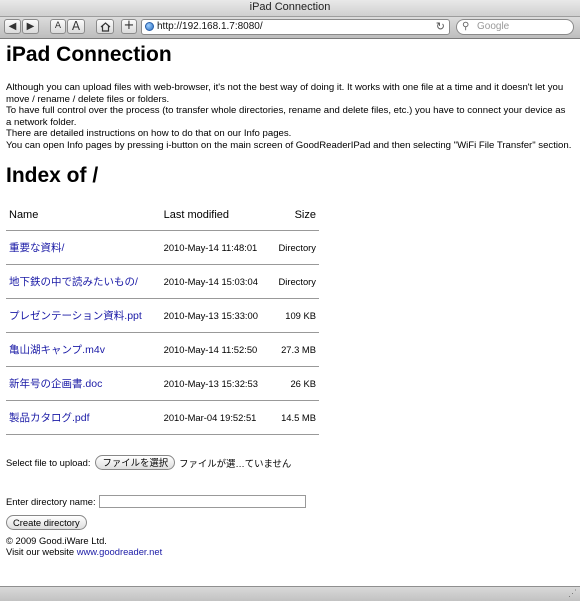  I want to click on file-link: 重要な資料/, so click(36, 248).